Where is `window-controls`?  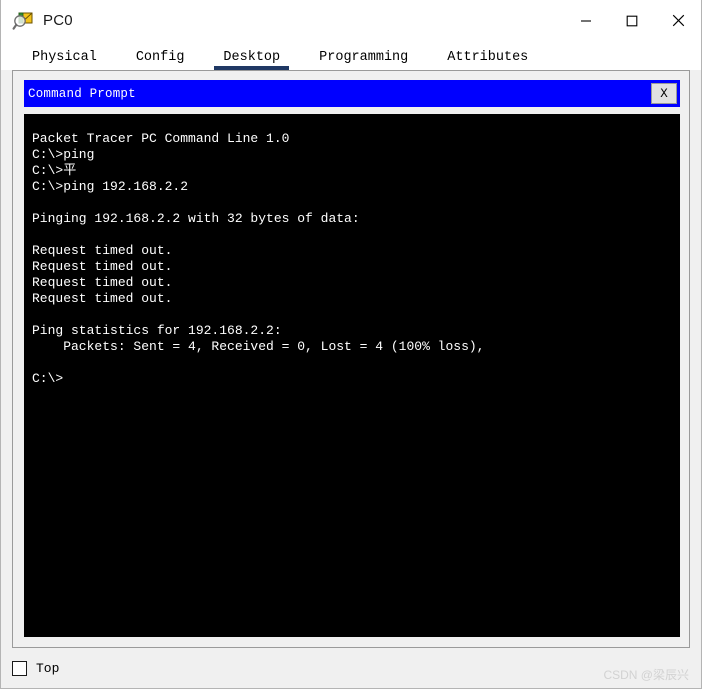 window-controls is located at coordinates (632, 20).